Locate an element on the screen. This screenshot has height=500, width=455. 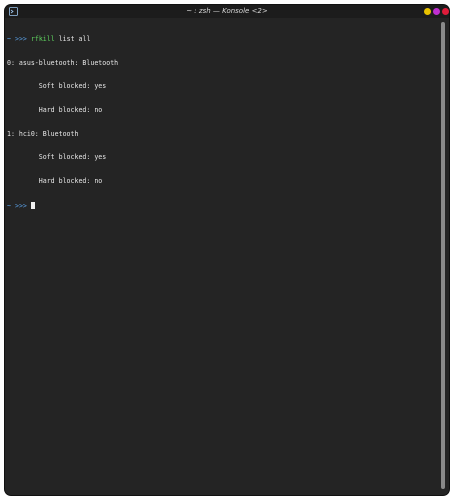
prompt-line: ~ >>> is located at coordinates (223, 205).